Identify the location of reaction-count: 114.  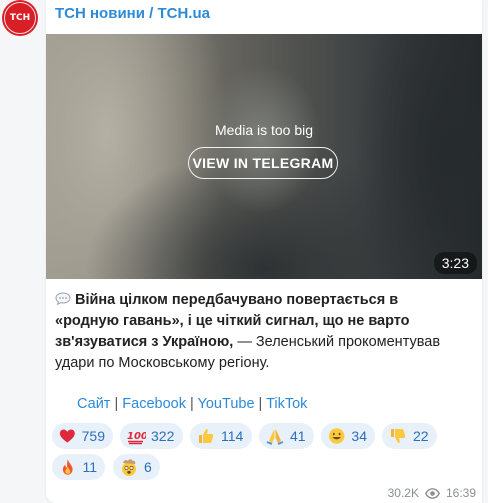
(232, 436).